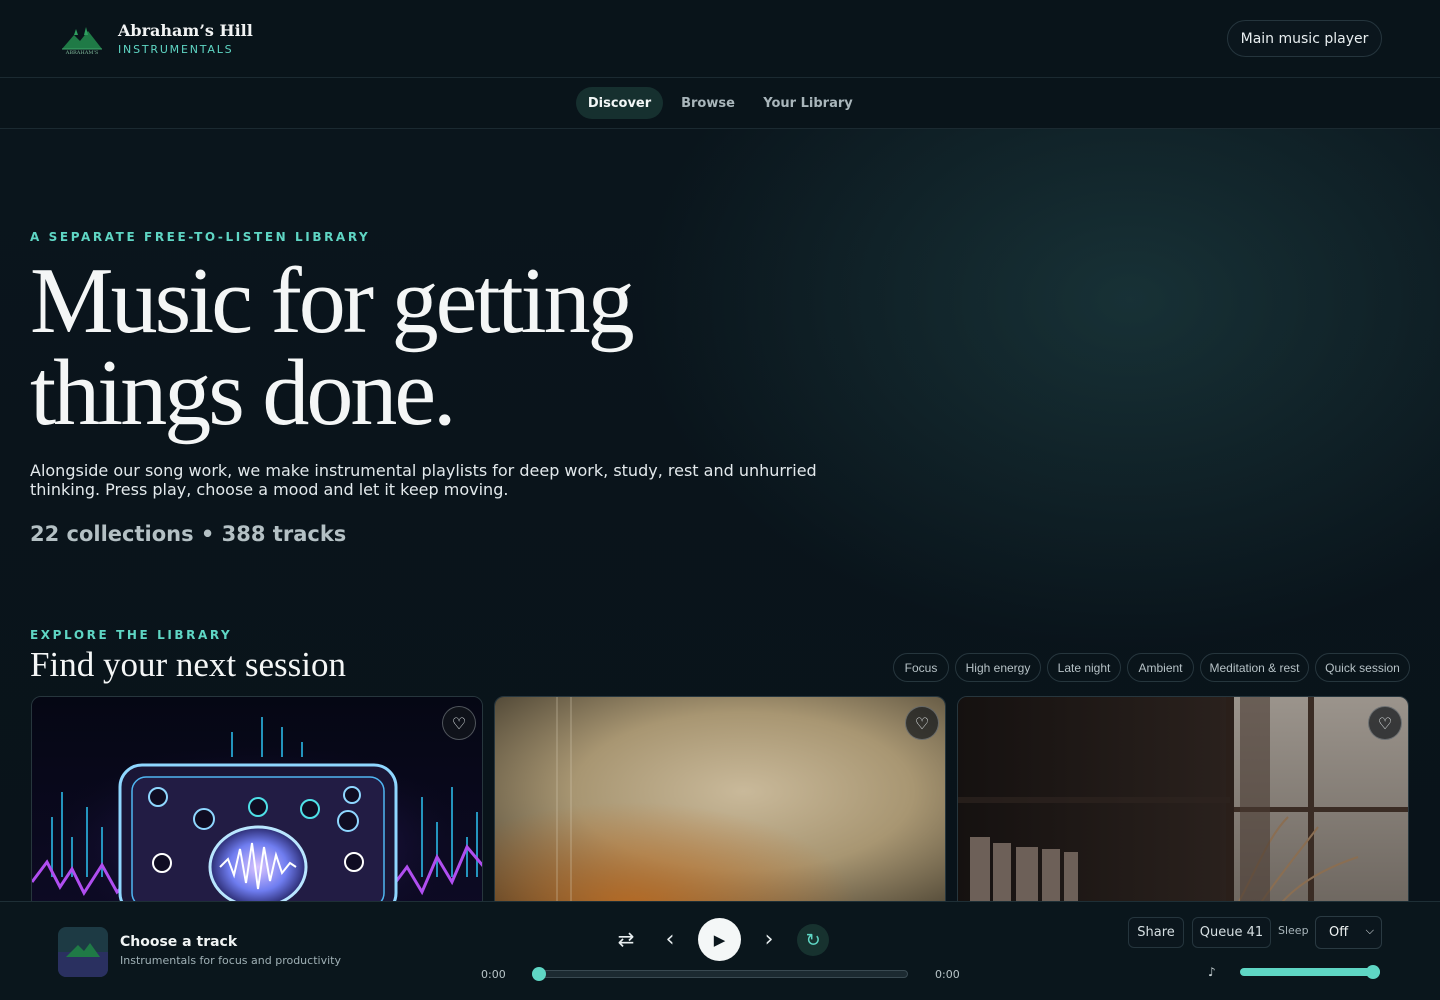 The height and width of the screenshot is (1000, 1440). What do you see at coordinates (188, 664) in the screenshot?
I see `section-title: Find your next session` at bounding box center [188, 664].